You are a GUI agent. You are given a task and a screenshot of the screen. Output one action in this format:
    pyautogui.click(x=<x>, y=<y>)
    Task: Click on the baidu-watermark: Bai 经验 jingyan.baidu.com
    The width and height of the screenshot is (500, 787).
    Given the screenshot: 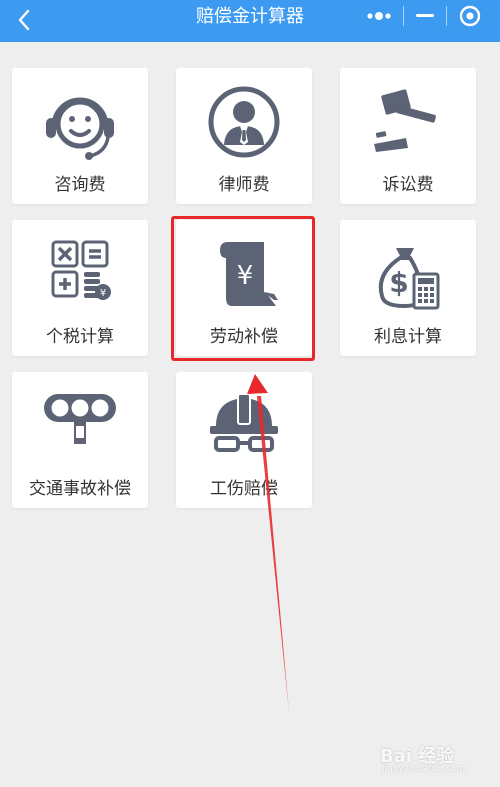 What is the action you would take?
    pyautogui.click(x=438, y=758)
    